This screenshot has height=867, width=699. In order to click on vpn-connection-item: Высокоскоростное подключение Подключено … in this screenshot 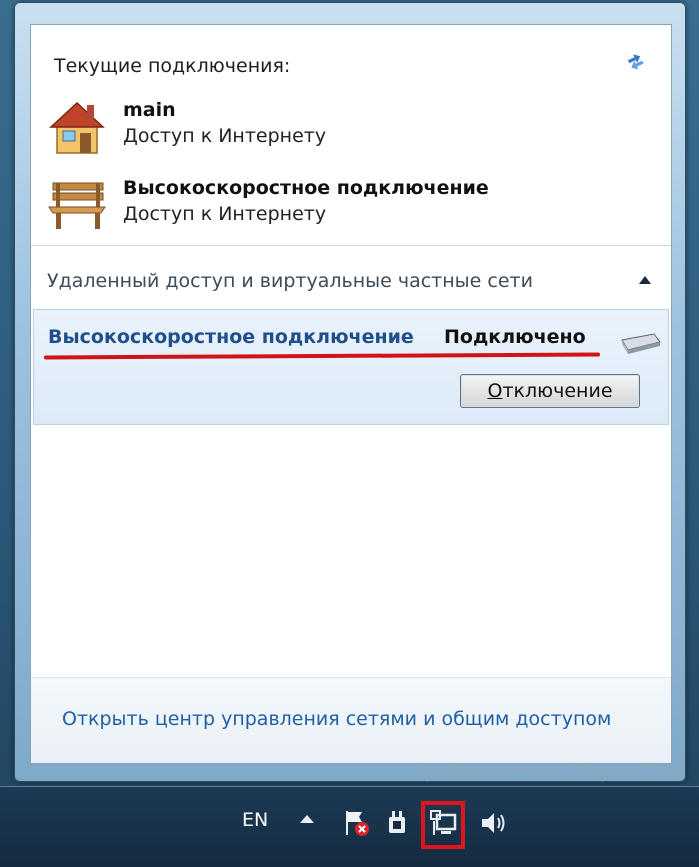, I will do `click(351, 367)`.